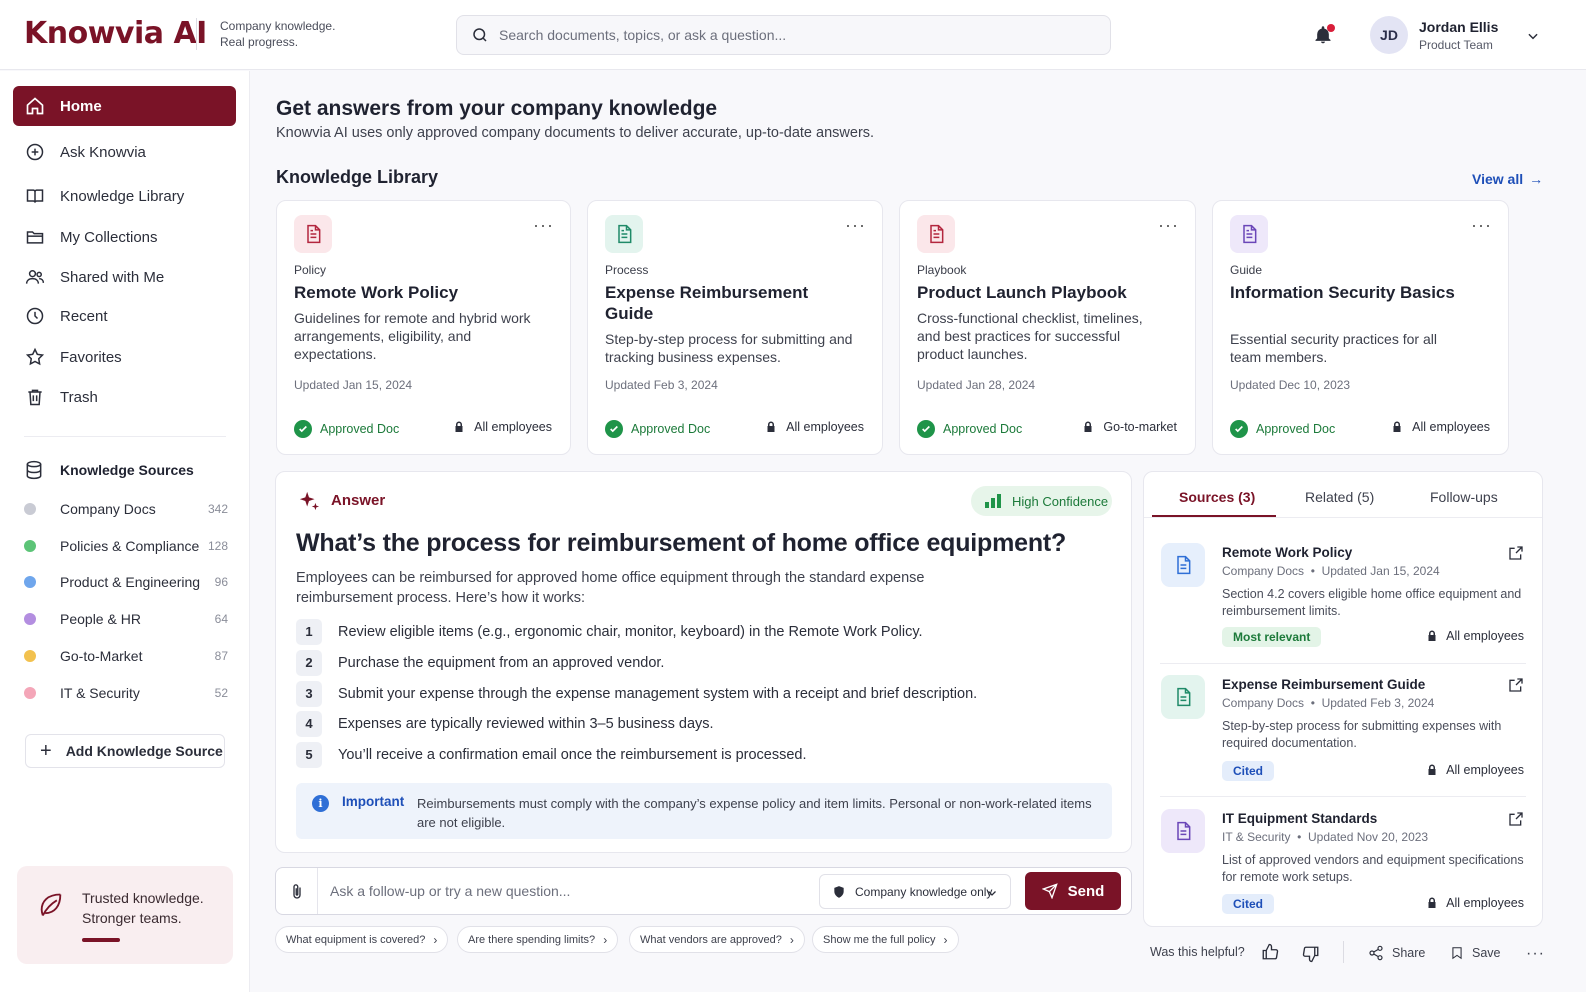 The width and height of the screenshot is (1586, 992). What do you see at coordinates (126, 656) in the screenshot?
I see `source-go-to-market: Go-to-Market 87` at bounding box center [126, 656].